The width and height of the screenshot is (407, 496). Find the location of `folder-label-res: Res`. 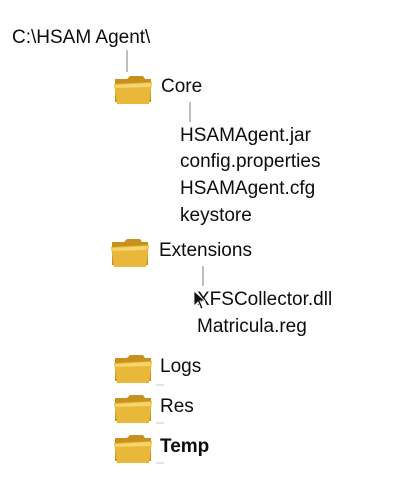

folder-label-res: Res is located at coordinates (177, 406).